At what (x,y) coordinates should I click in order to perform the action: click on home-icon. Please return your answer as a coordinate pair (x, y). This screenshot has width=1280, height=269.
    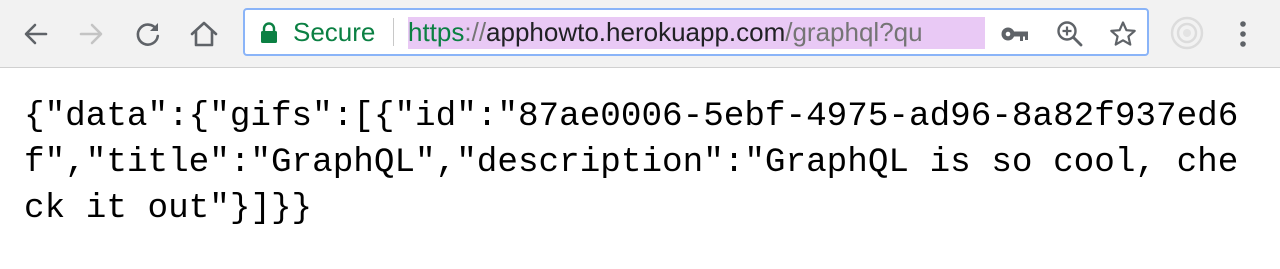
    Looking at the image, I should click on (204, 34).